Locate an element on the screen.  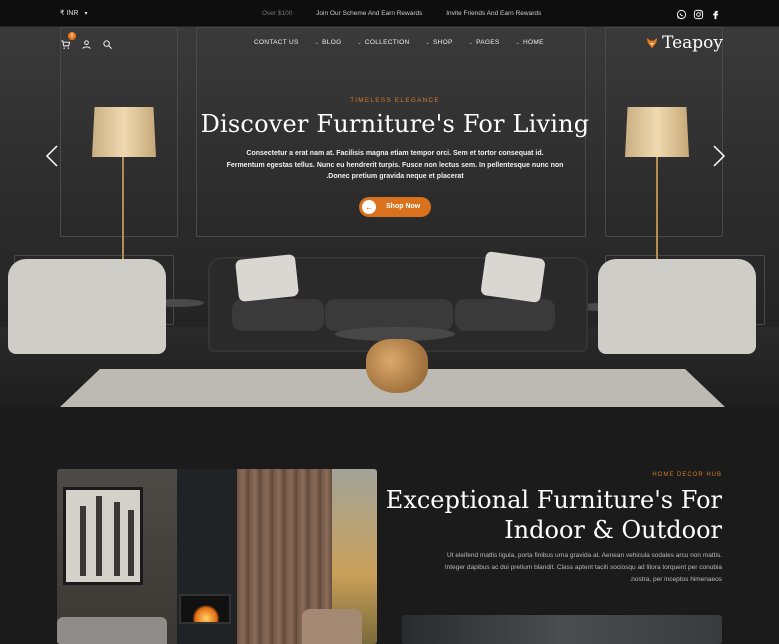
fire-flame is located at coordinates (206, 613).